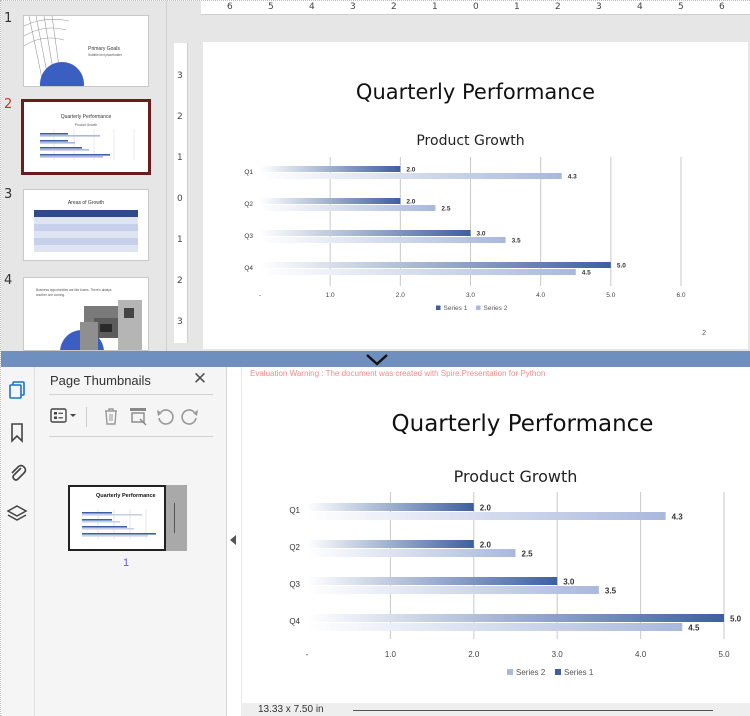  I want to click on collapse-panel-icon, so click(233, 540).